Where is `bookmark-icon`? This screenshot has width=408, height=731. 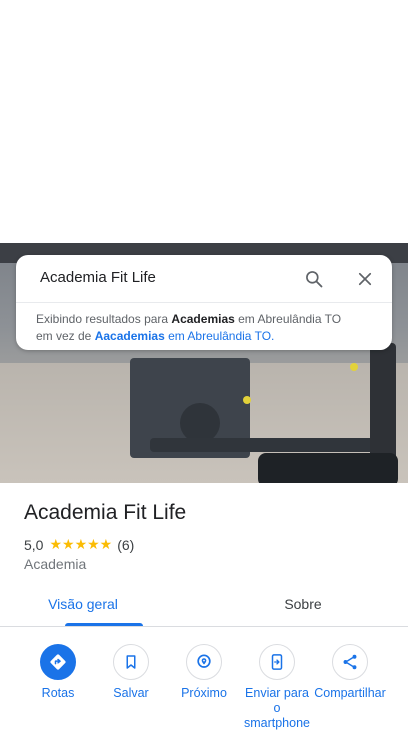 bookmark-icon is located at coordinates (131, 662).